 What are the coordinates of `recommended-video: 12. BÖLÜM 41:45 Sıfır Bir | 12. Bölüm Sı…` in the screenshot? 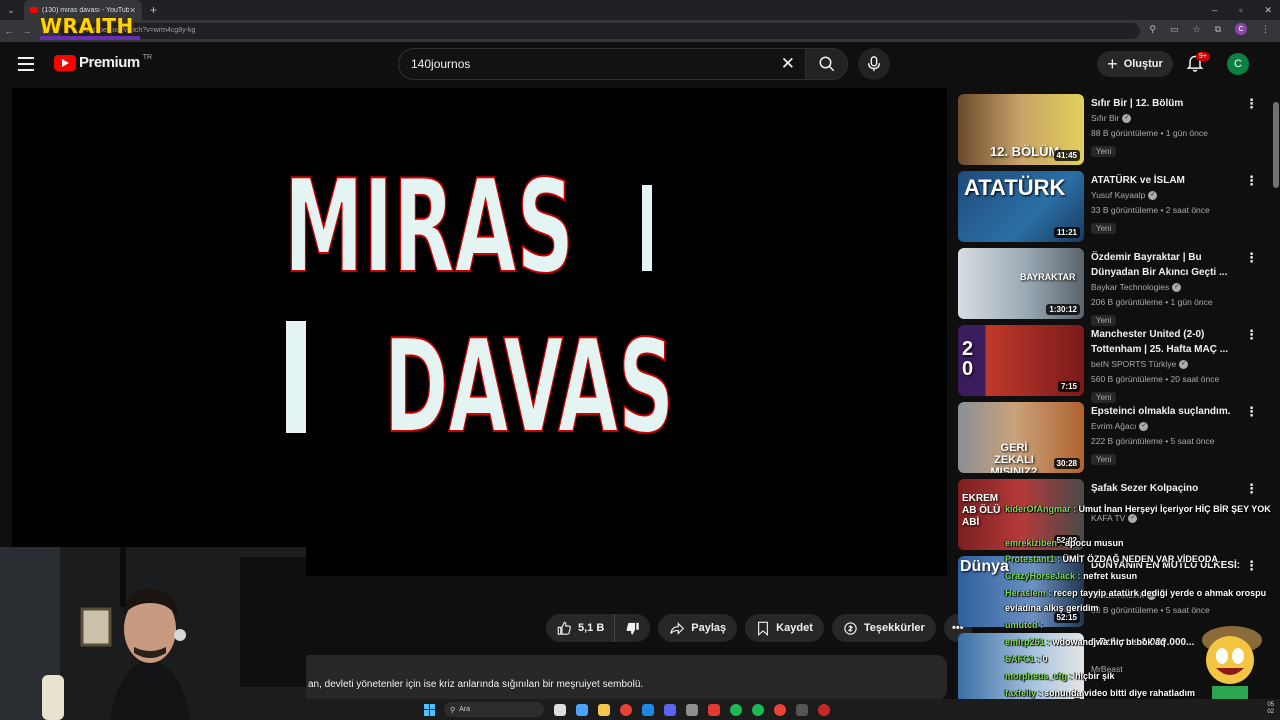 It's located at (1112, 132).